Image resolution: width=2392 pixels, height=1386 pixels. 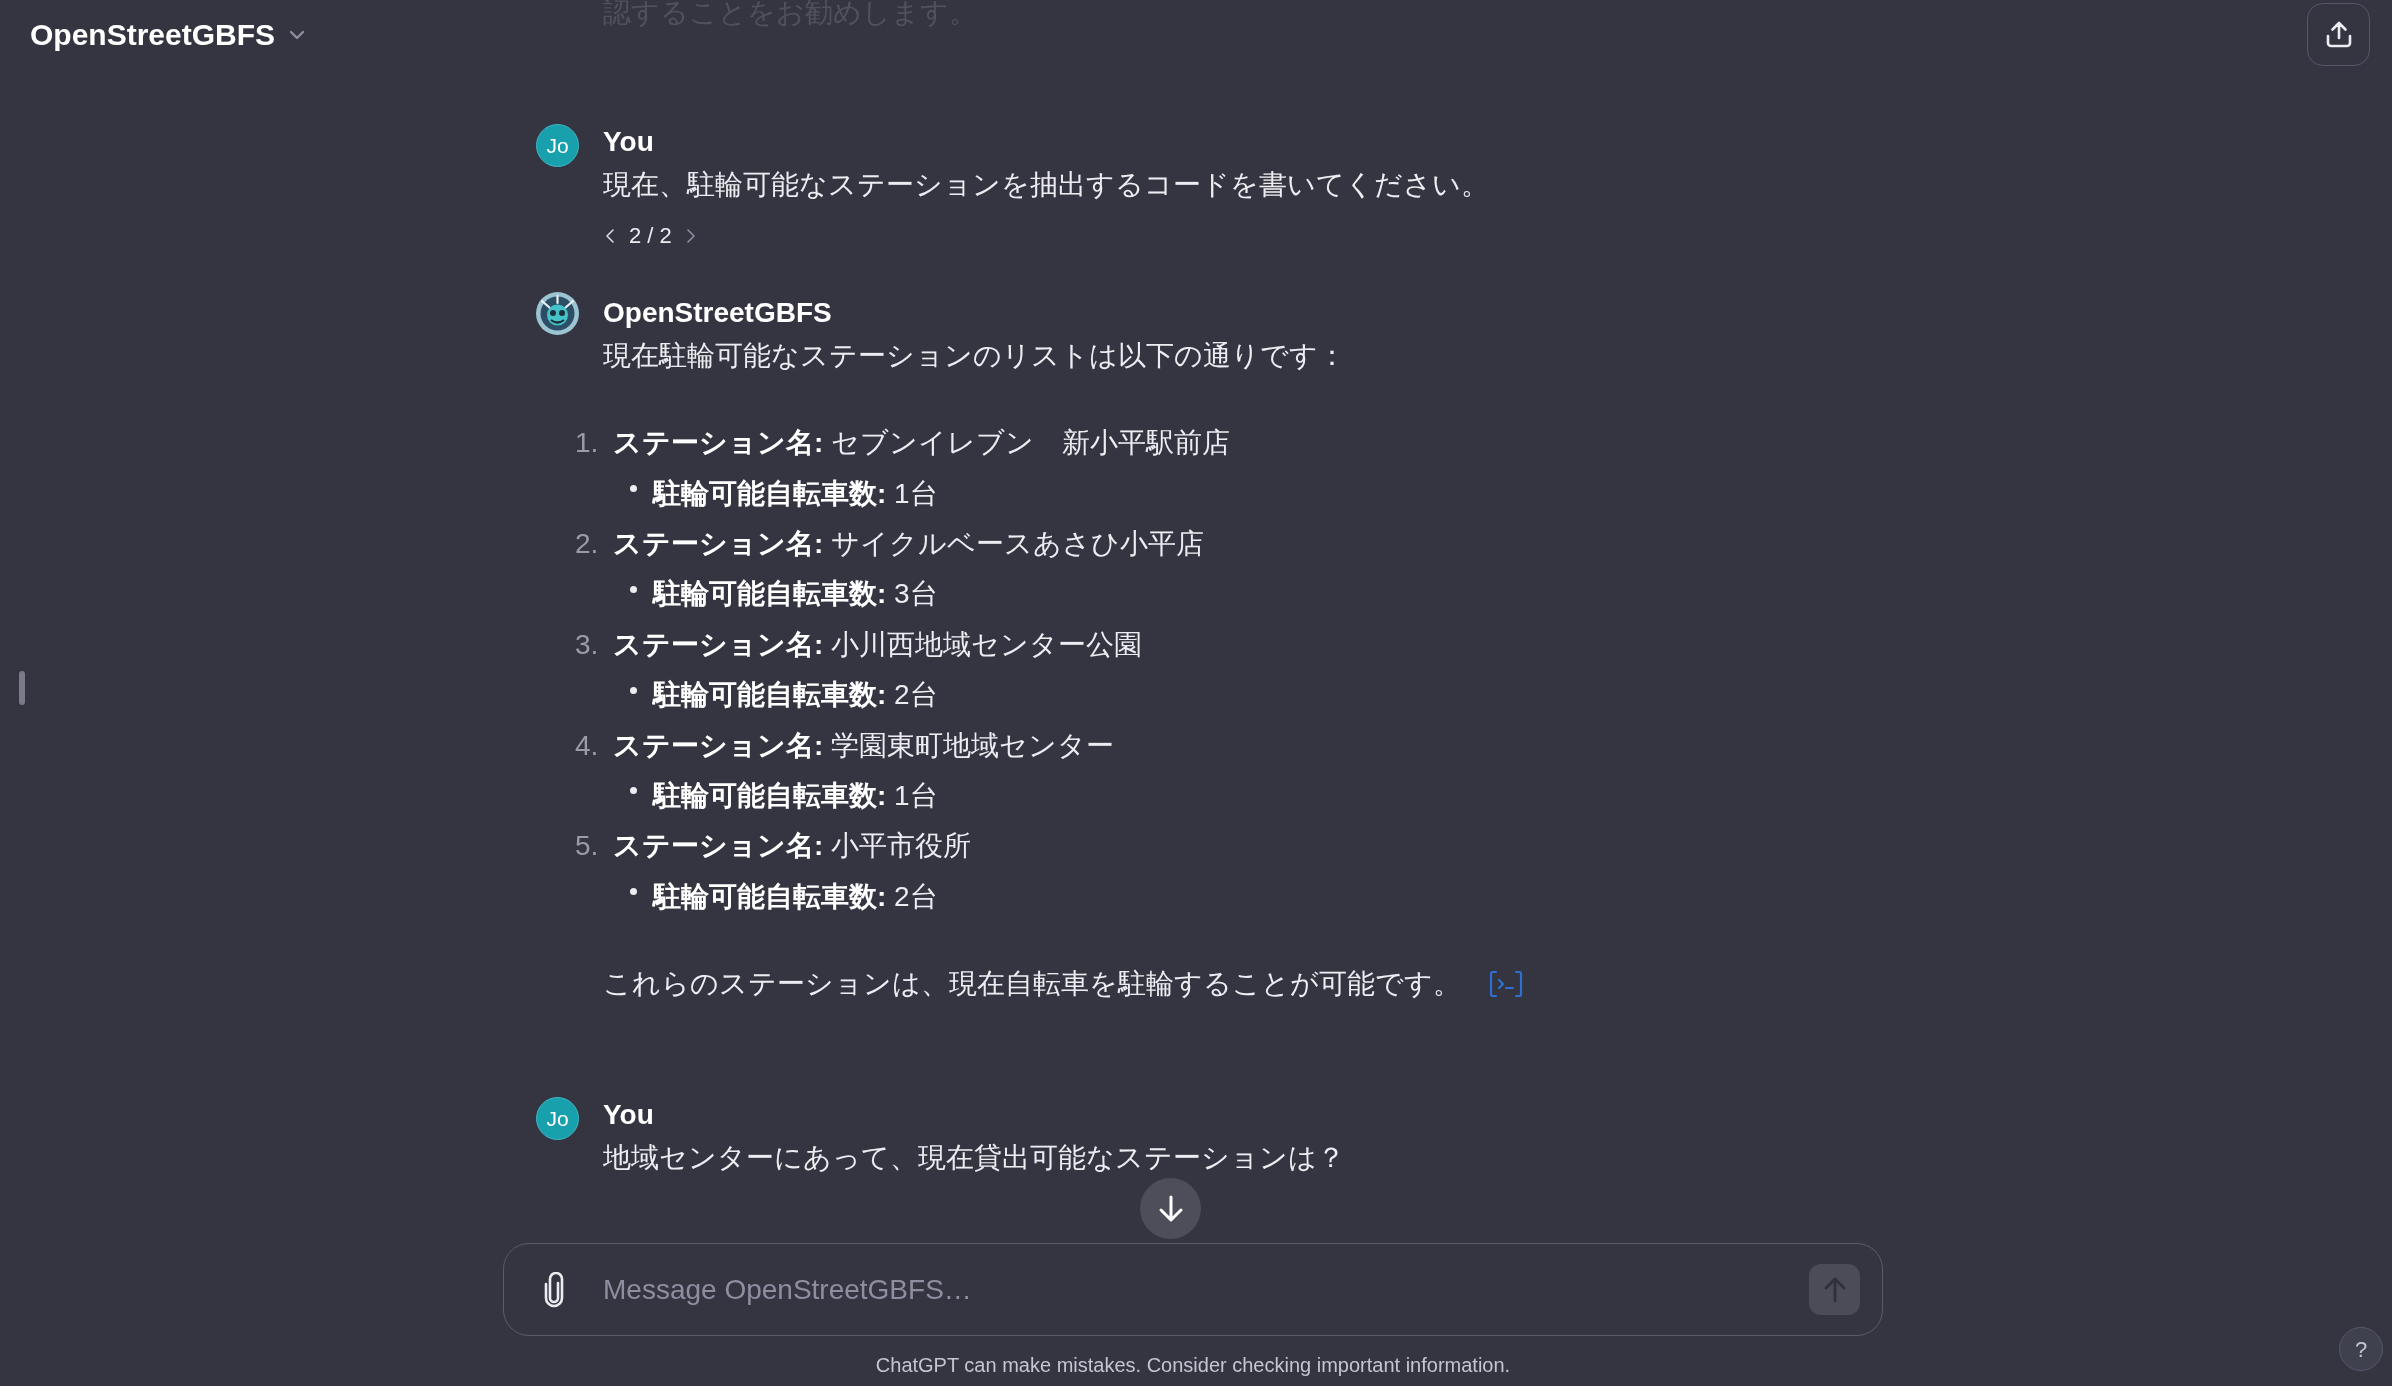 I want to click on sidebar-toggle-handle, so click(x=22, y=688).